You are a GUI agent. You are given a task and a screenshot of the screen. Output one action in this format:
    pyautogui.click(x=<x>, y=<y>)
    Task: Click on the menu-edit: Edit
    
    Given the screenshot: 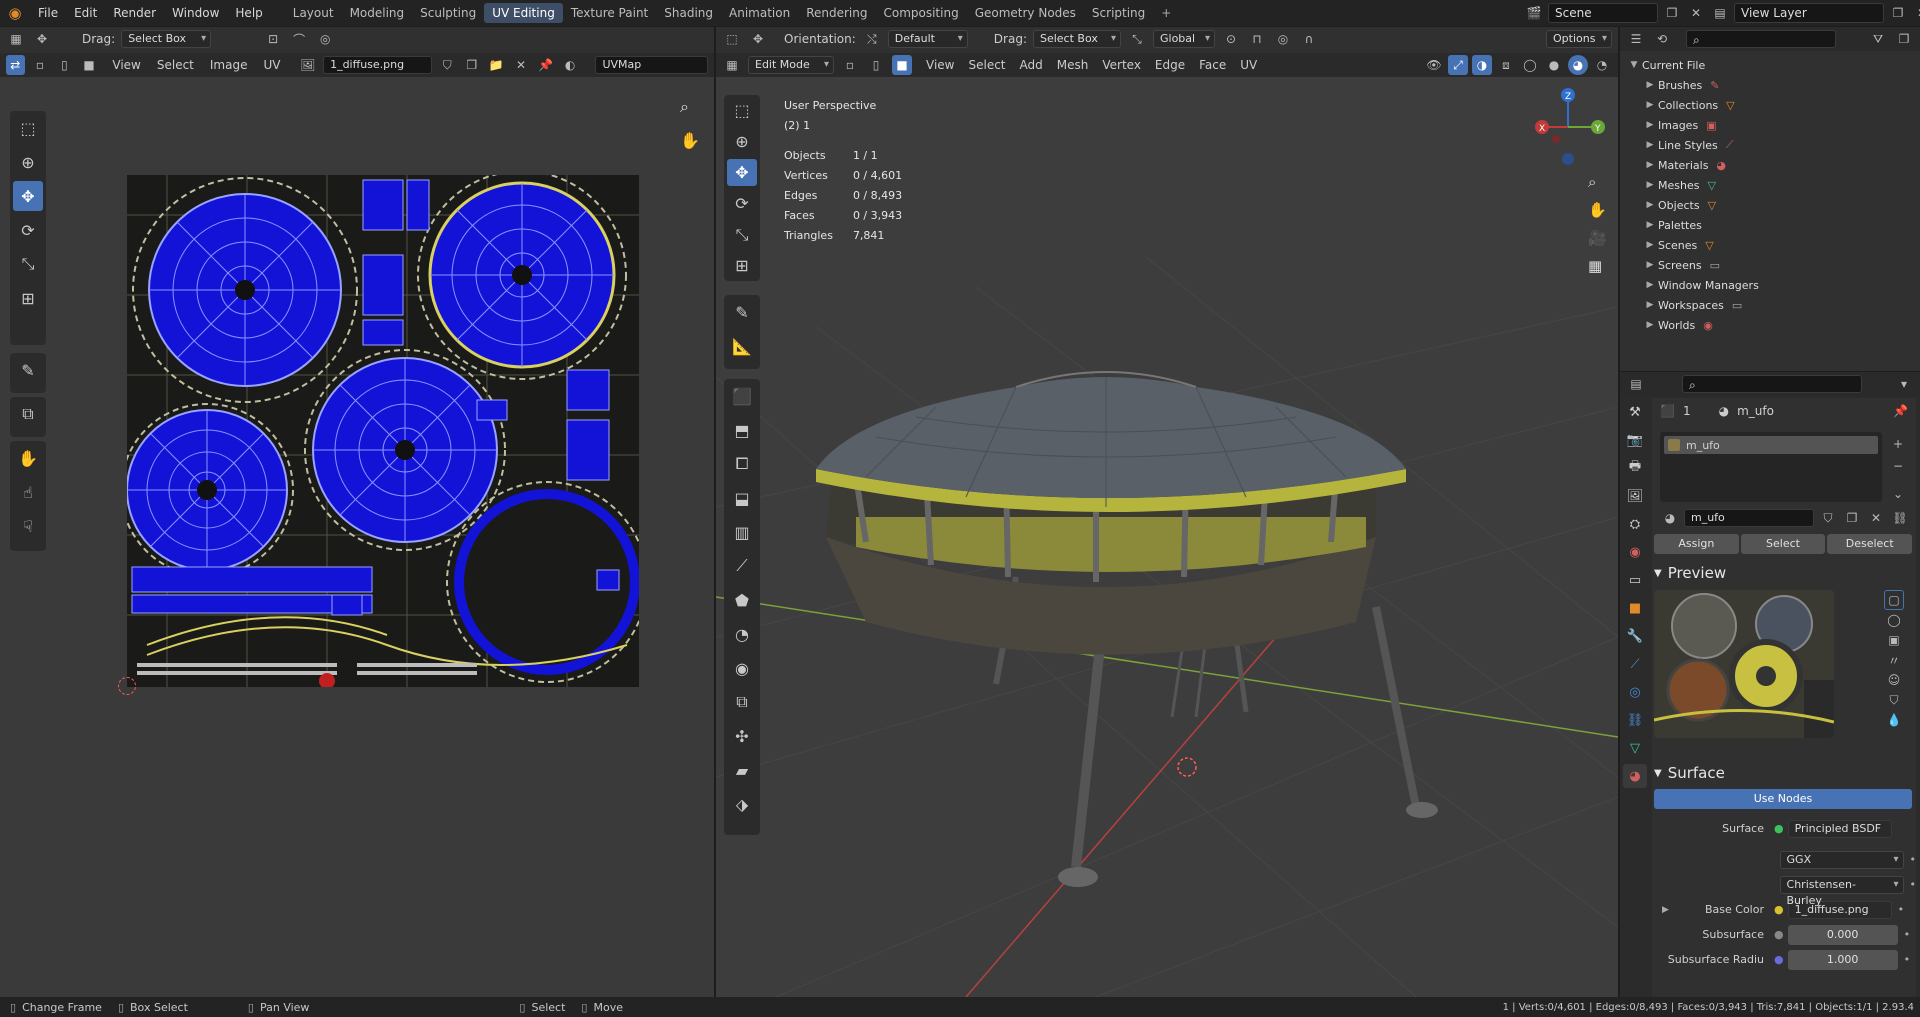 What is the action you would take?
    pyautogui.click(x=85, y=13)
    